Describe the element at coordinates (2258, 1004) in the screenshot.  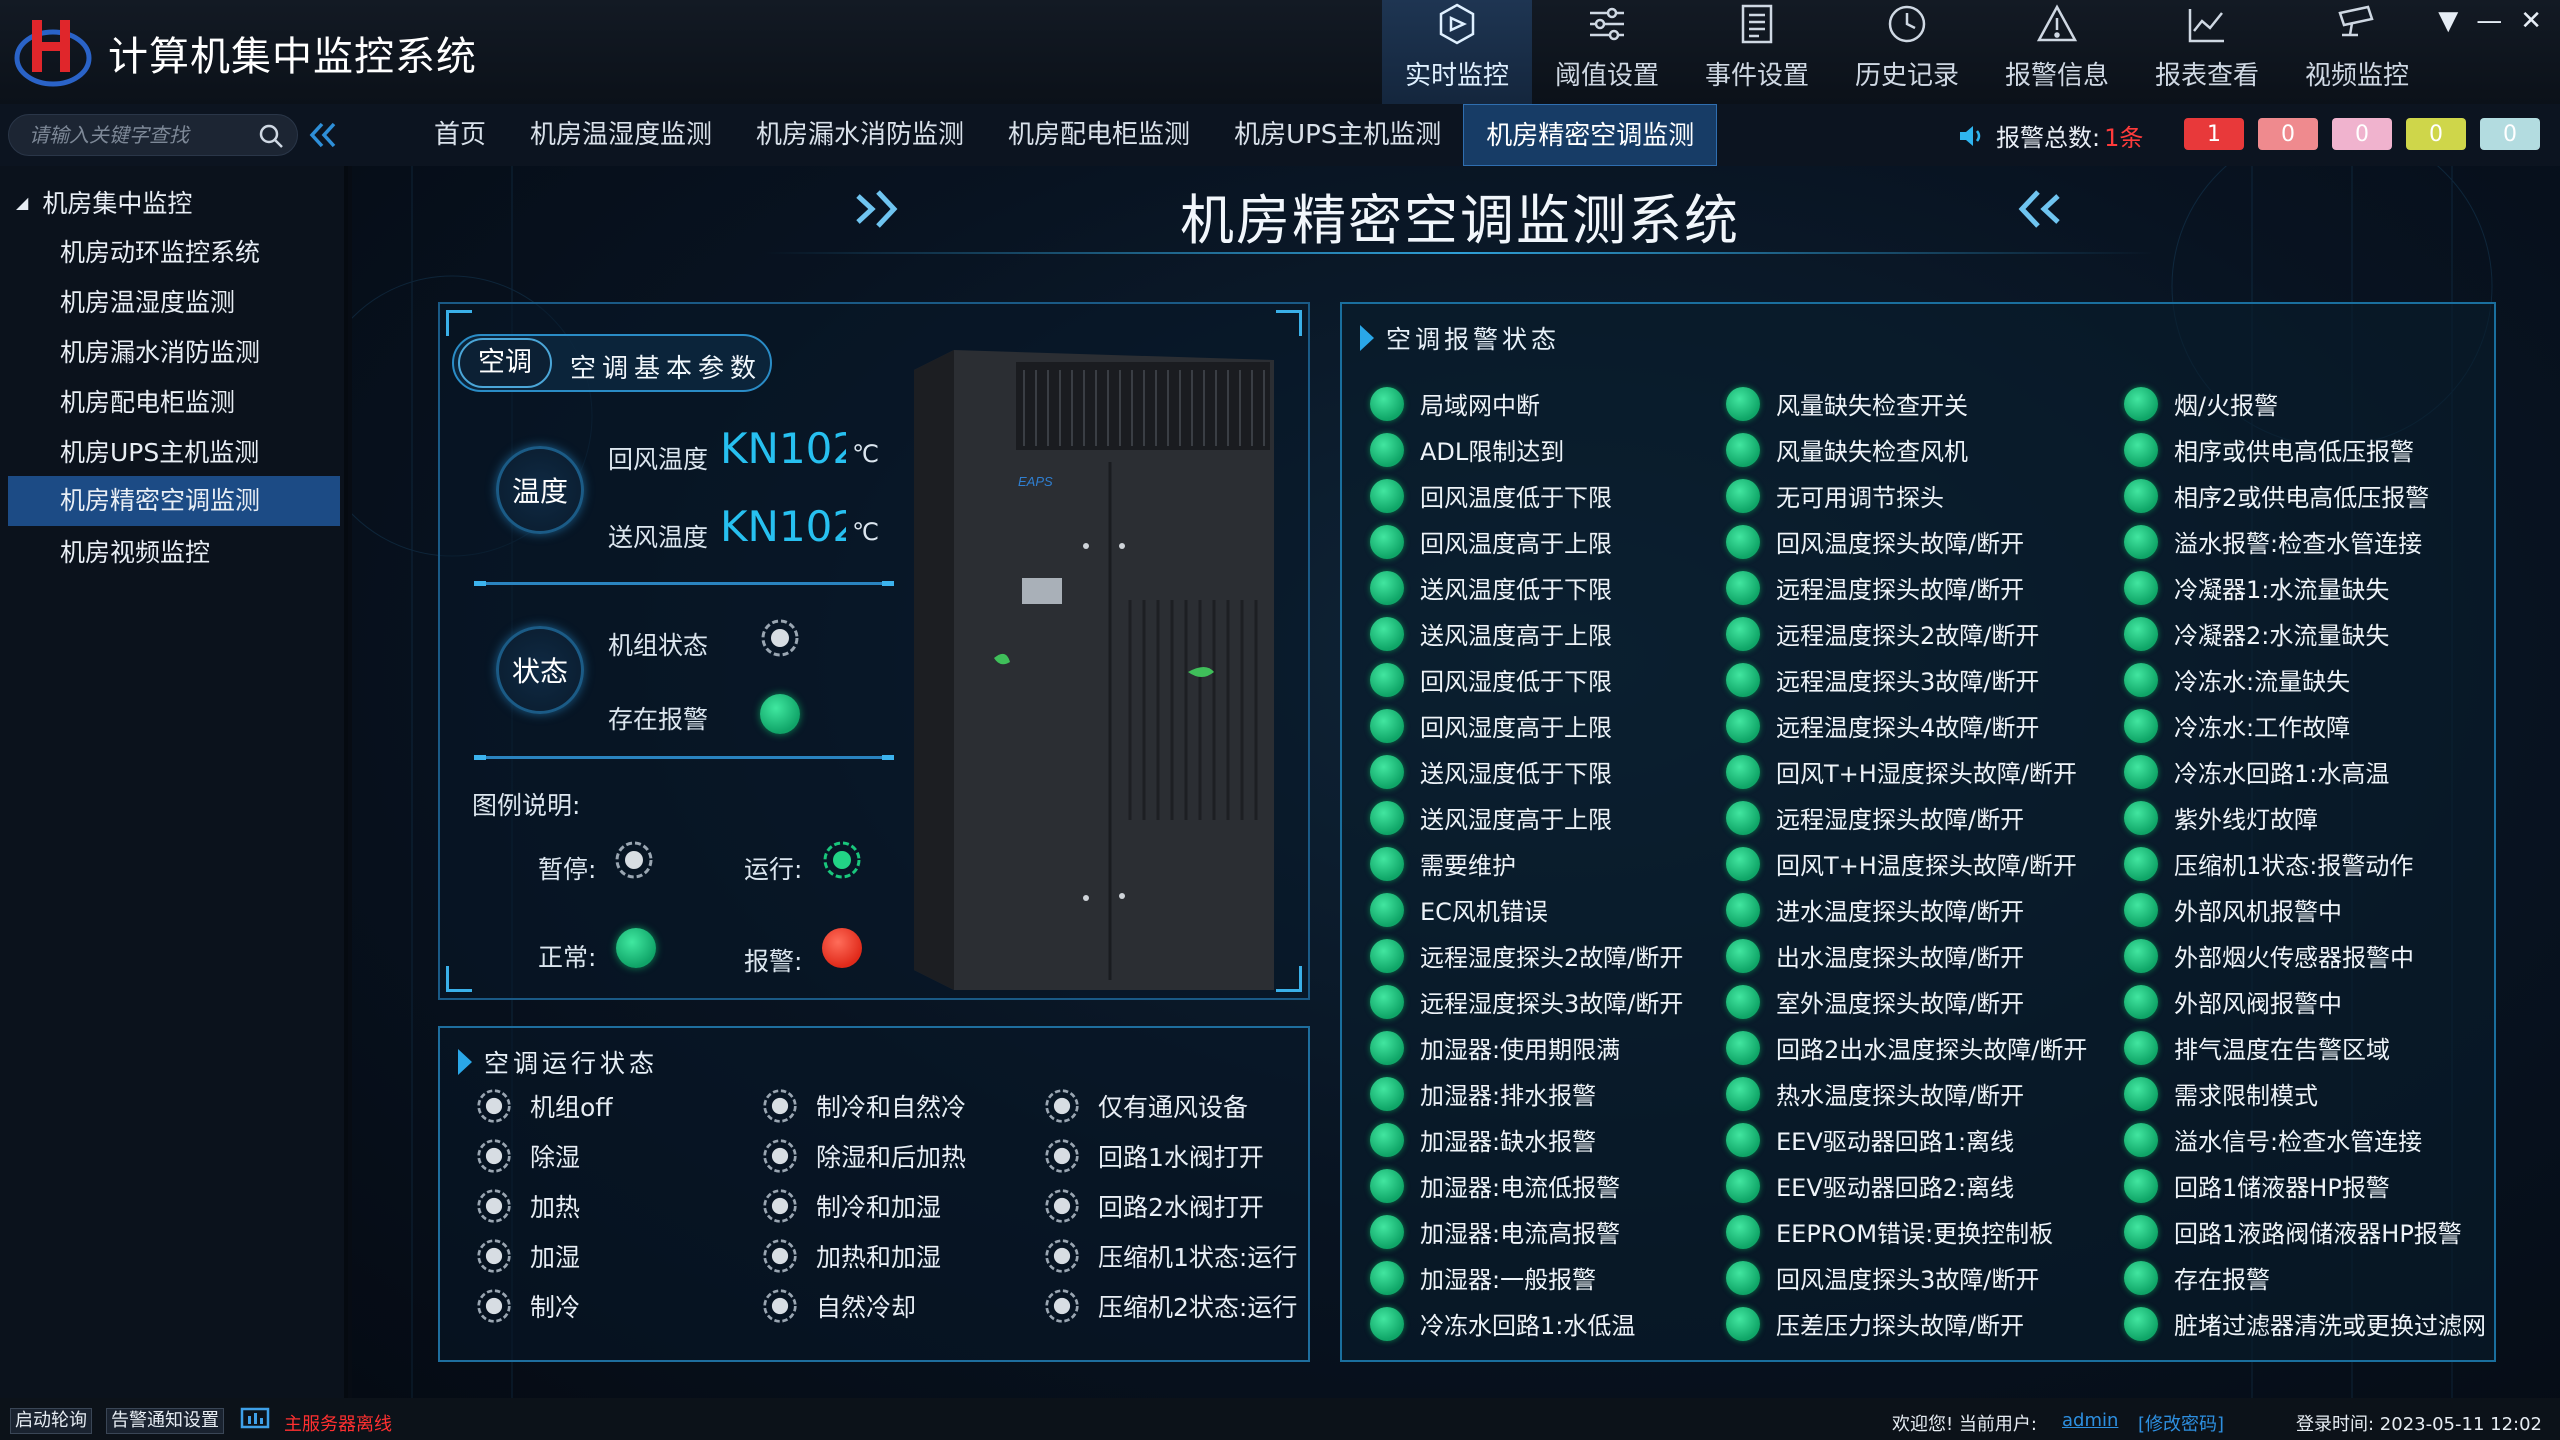
I see `alarm-status-label: 外部风阀报警中` at that location.